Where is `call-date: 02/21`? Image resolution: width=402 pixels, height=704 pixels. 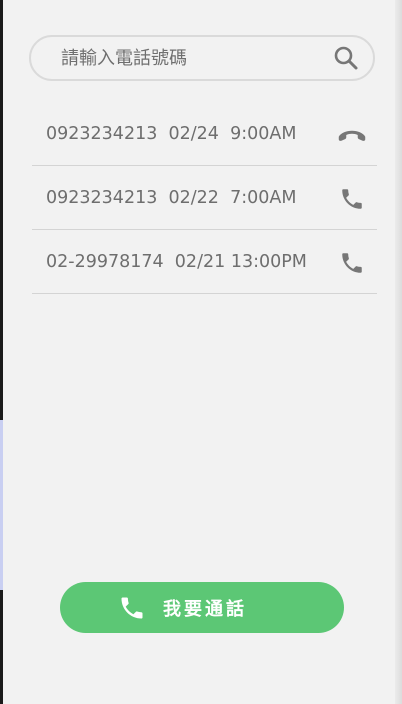 call-date: 02/21 is located at coordinates (200, 261).